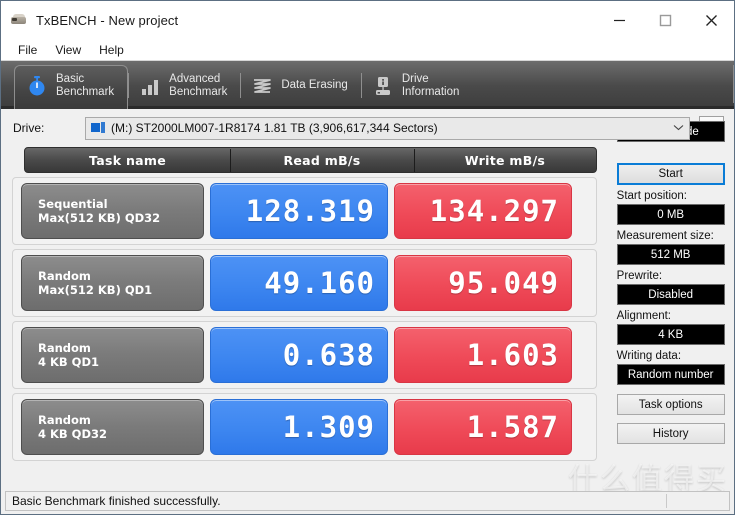 This screenshot has width=735, height=515. What do you see at coordinates (73, 204) in the screenshot?
I see `task-name-line1: Sequential` at bounding box center [73, 204].